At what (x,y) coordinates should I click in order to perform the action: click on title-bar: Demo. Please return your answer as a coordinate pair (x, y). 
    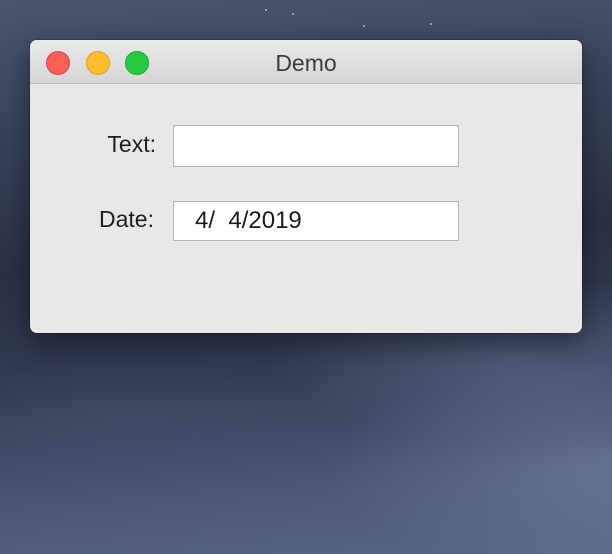
    Looking at the image, I should click on (306, 62).